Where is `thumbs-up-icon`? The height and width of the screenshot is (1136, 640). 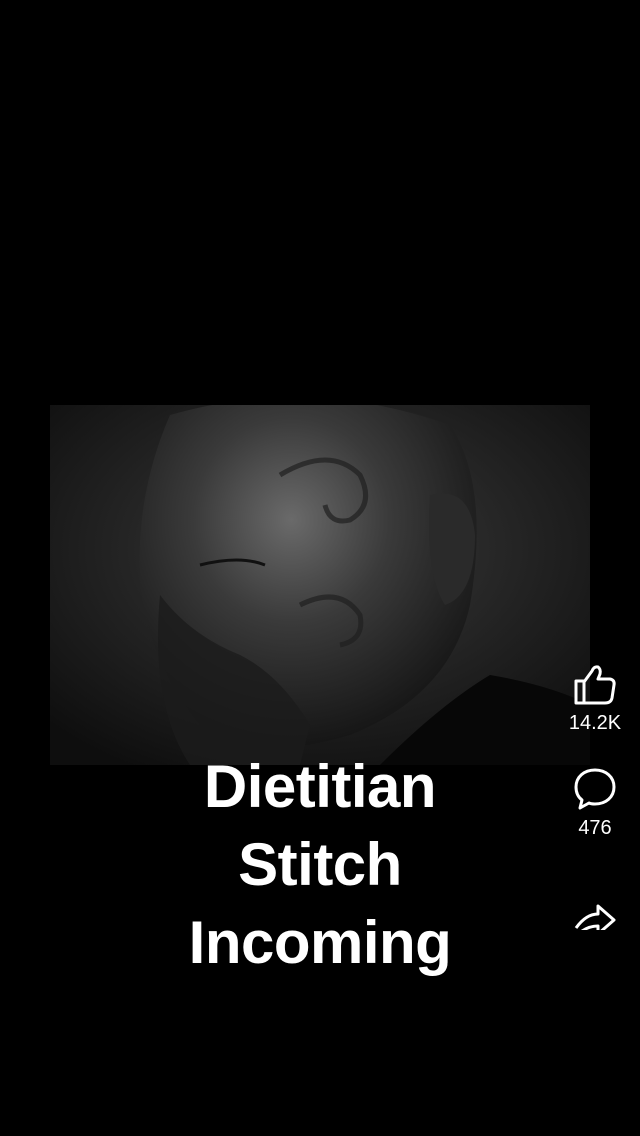
thumbs-up-icon is located at coordinates (595, 684).